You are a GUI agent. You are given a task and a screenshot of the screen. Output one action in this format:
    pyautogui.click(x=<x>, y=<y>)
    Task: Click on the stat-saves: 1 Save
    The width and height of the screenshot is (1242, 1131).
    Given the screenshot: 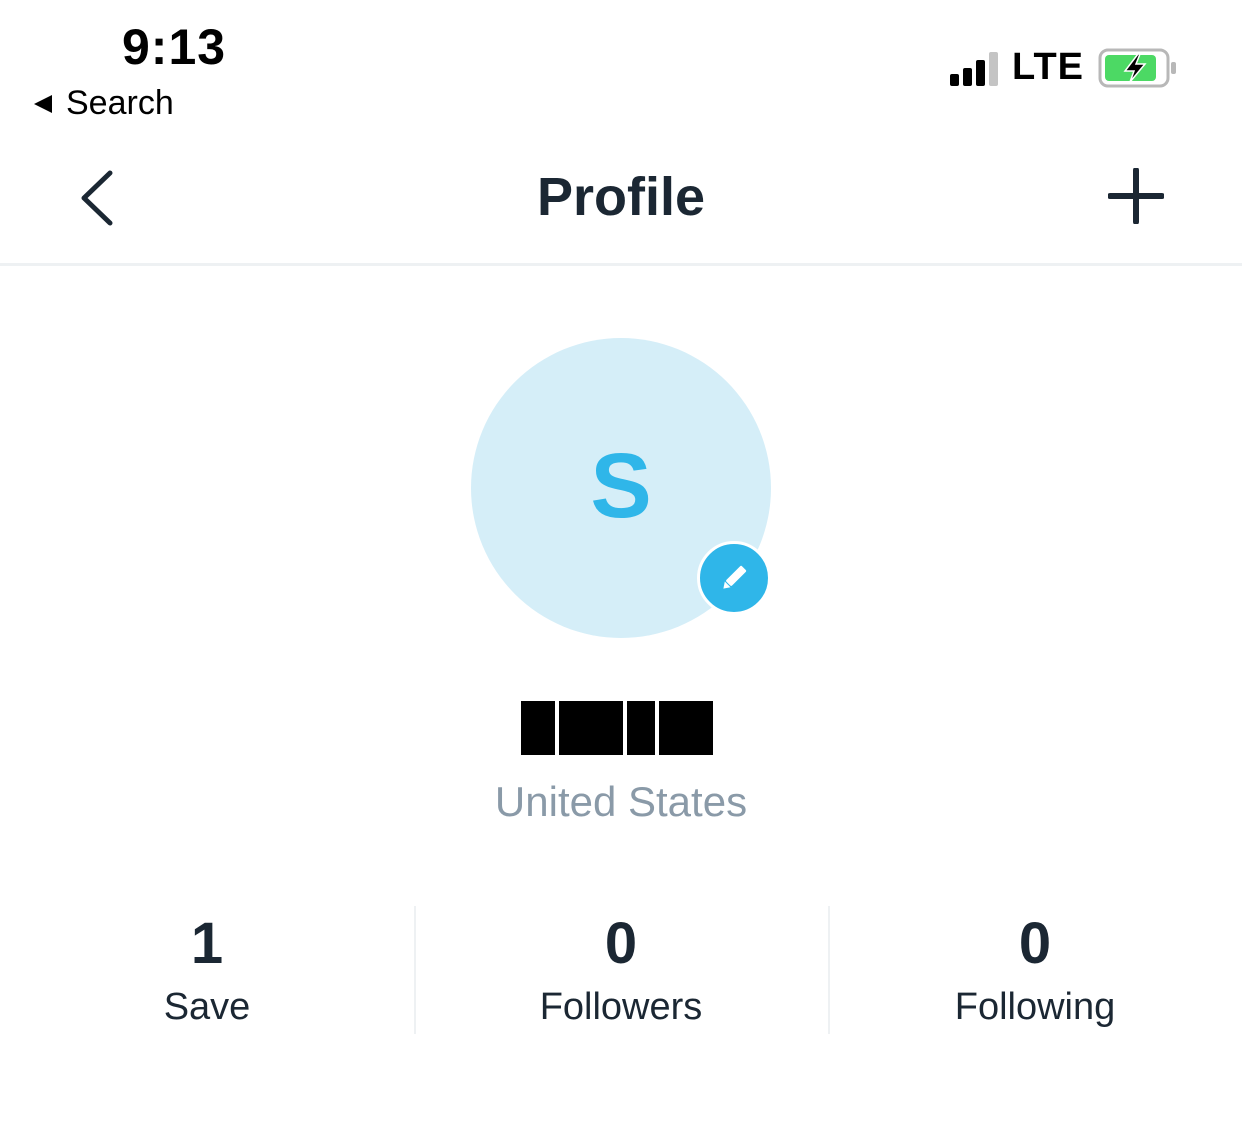 What is the action you would take?
    pyautogui.click(x=207, y=970)
    